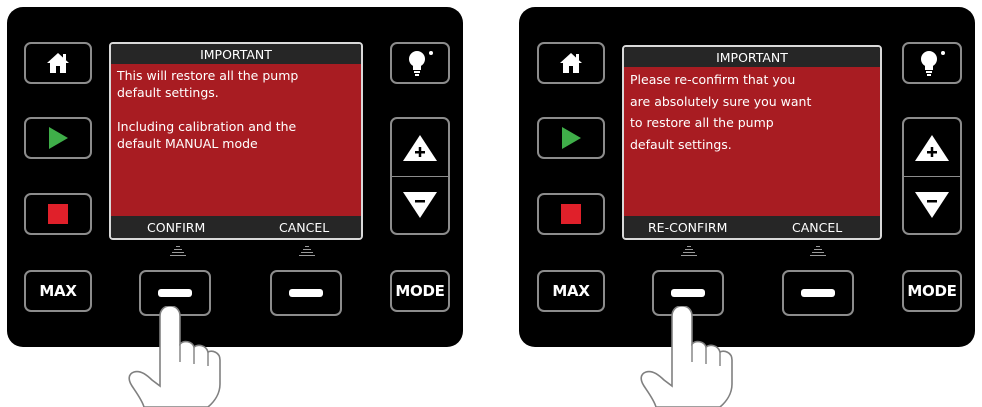 The width and height of the screenshot is (982, 407). Describe the element at coordinates (752, 227) in the screenshot. I see `screen-softkey-bar: RE-CONFIRM CANCEL` at that location.